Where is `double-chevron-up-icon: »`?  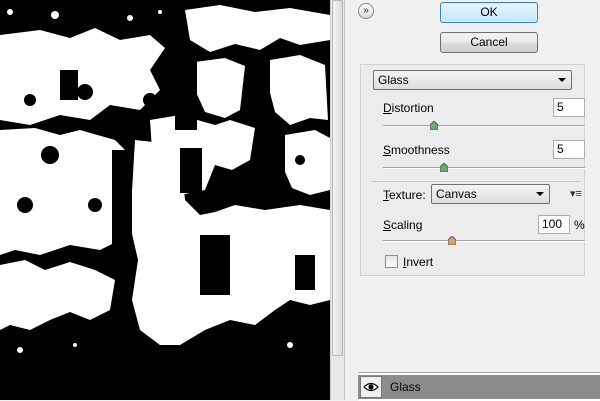
double-chevron-up-icon: » is located at coordinates (366, 11).